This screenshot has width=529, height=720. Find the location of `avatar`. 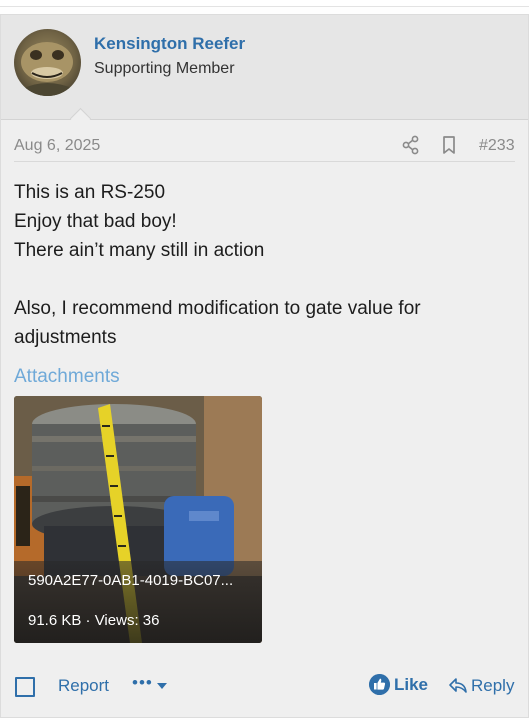

avatar is located at coordinates (47, 62).